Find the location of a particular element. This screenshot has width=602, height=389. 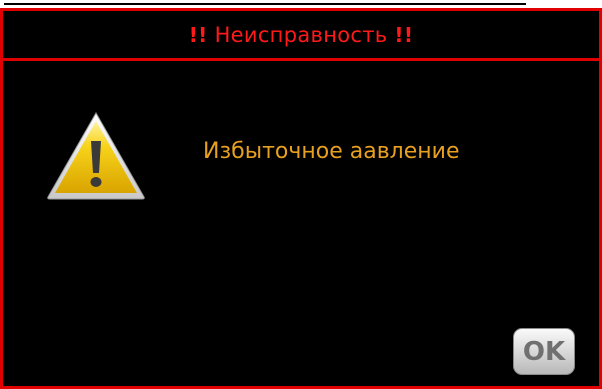

ok-button: OK is located at coordinates (544, 351).